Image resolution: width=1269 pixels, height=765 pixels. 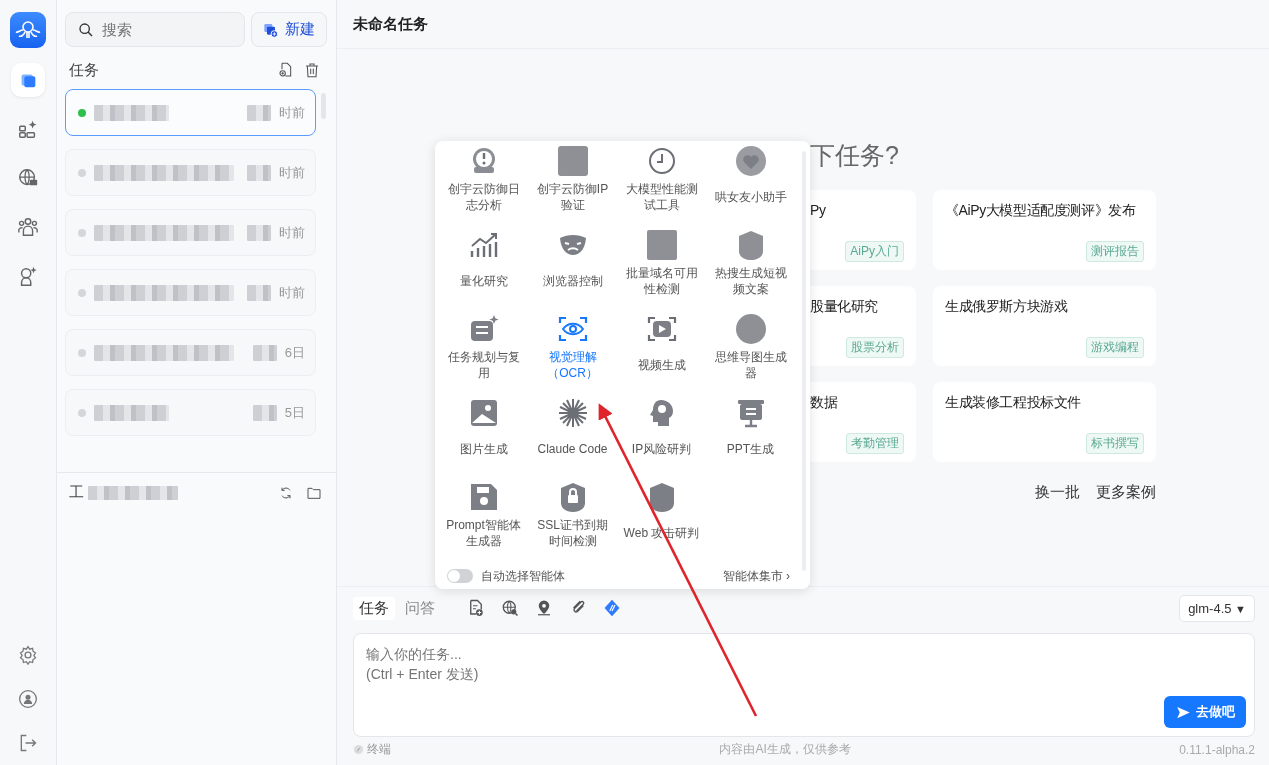 What do you see at coordinates (1115, 347) in the screenshot?
I see `card-tag: 游戏编程` at bounding box center [1115, 347].